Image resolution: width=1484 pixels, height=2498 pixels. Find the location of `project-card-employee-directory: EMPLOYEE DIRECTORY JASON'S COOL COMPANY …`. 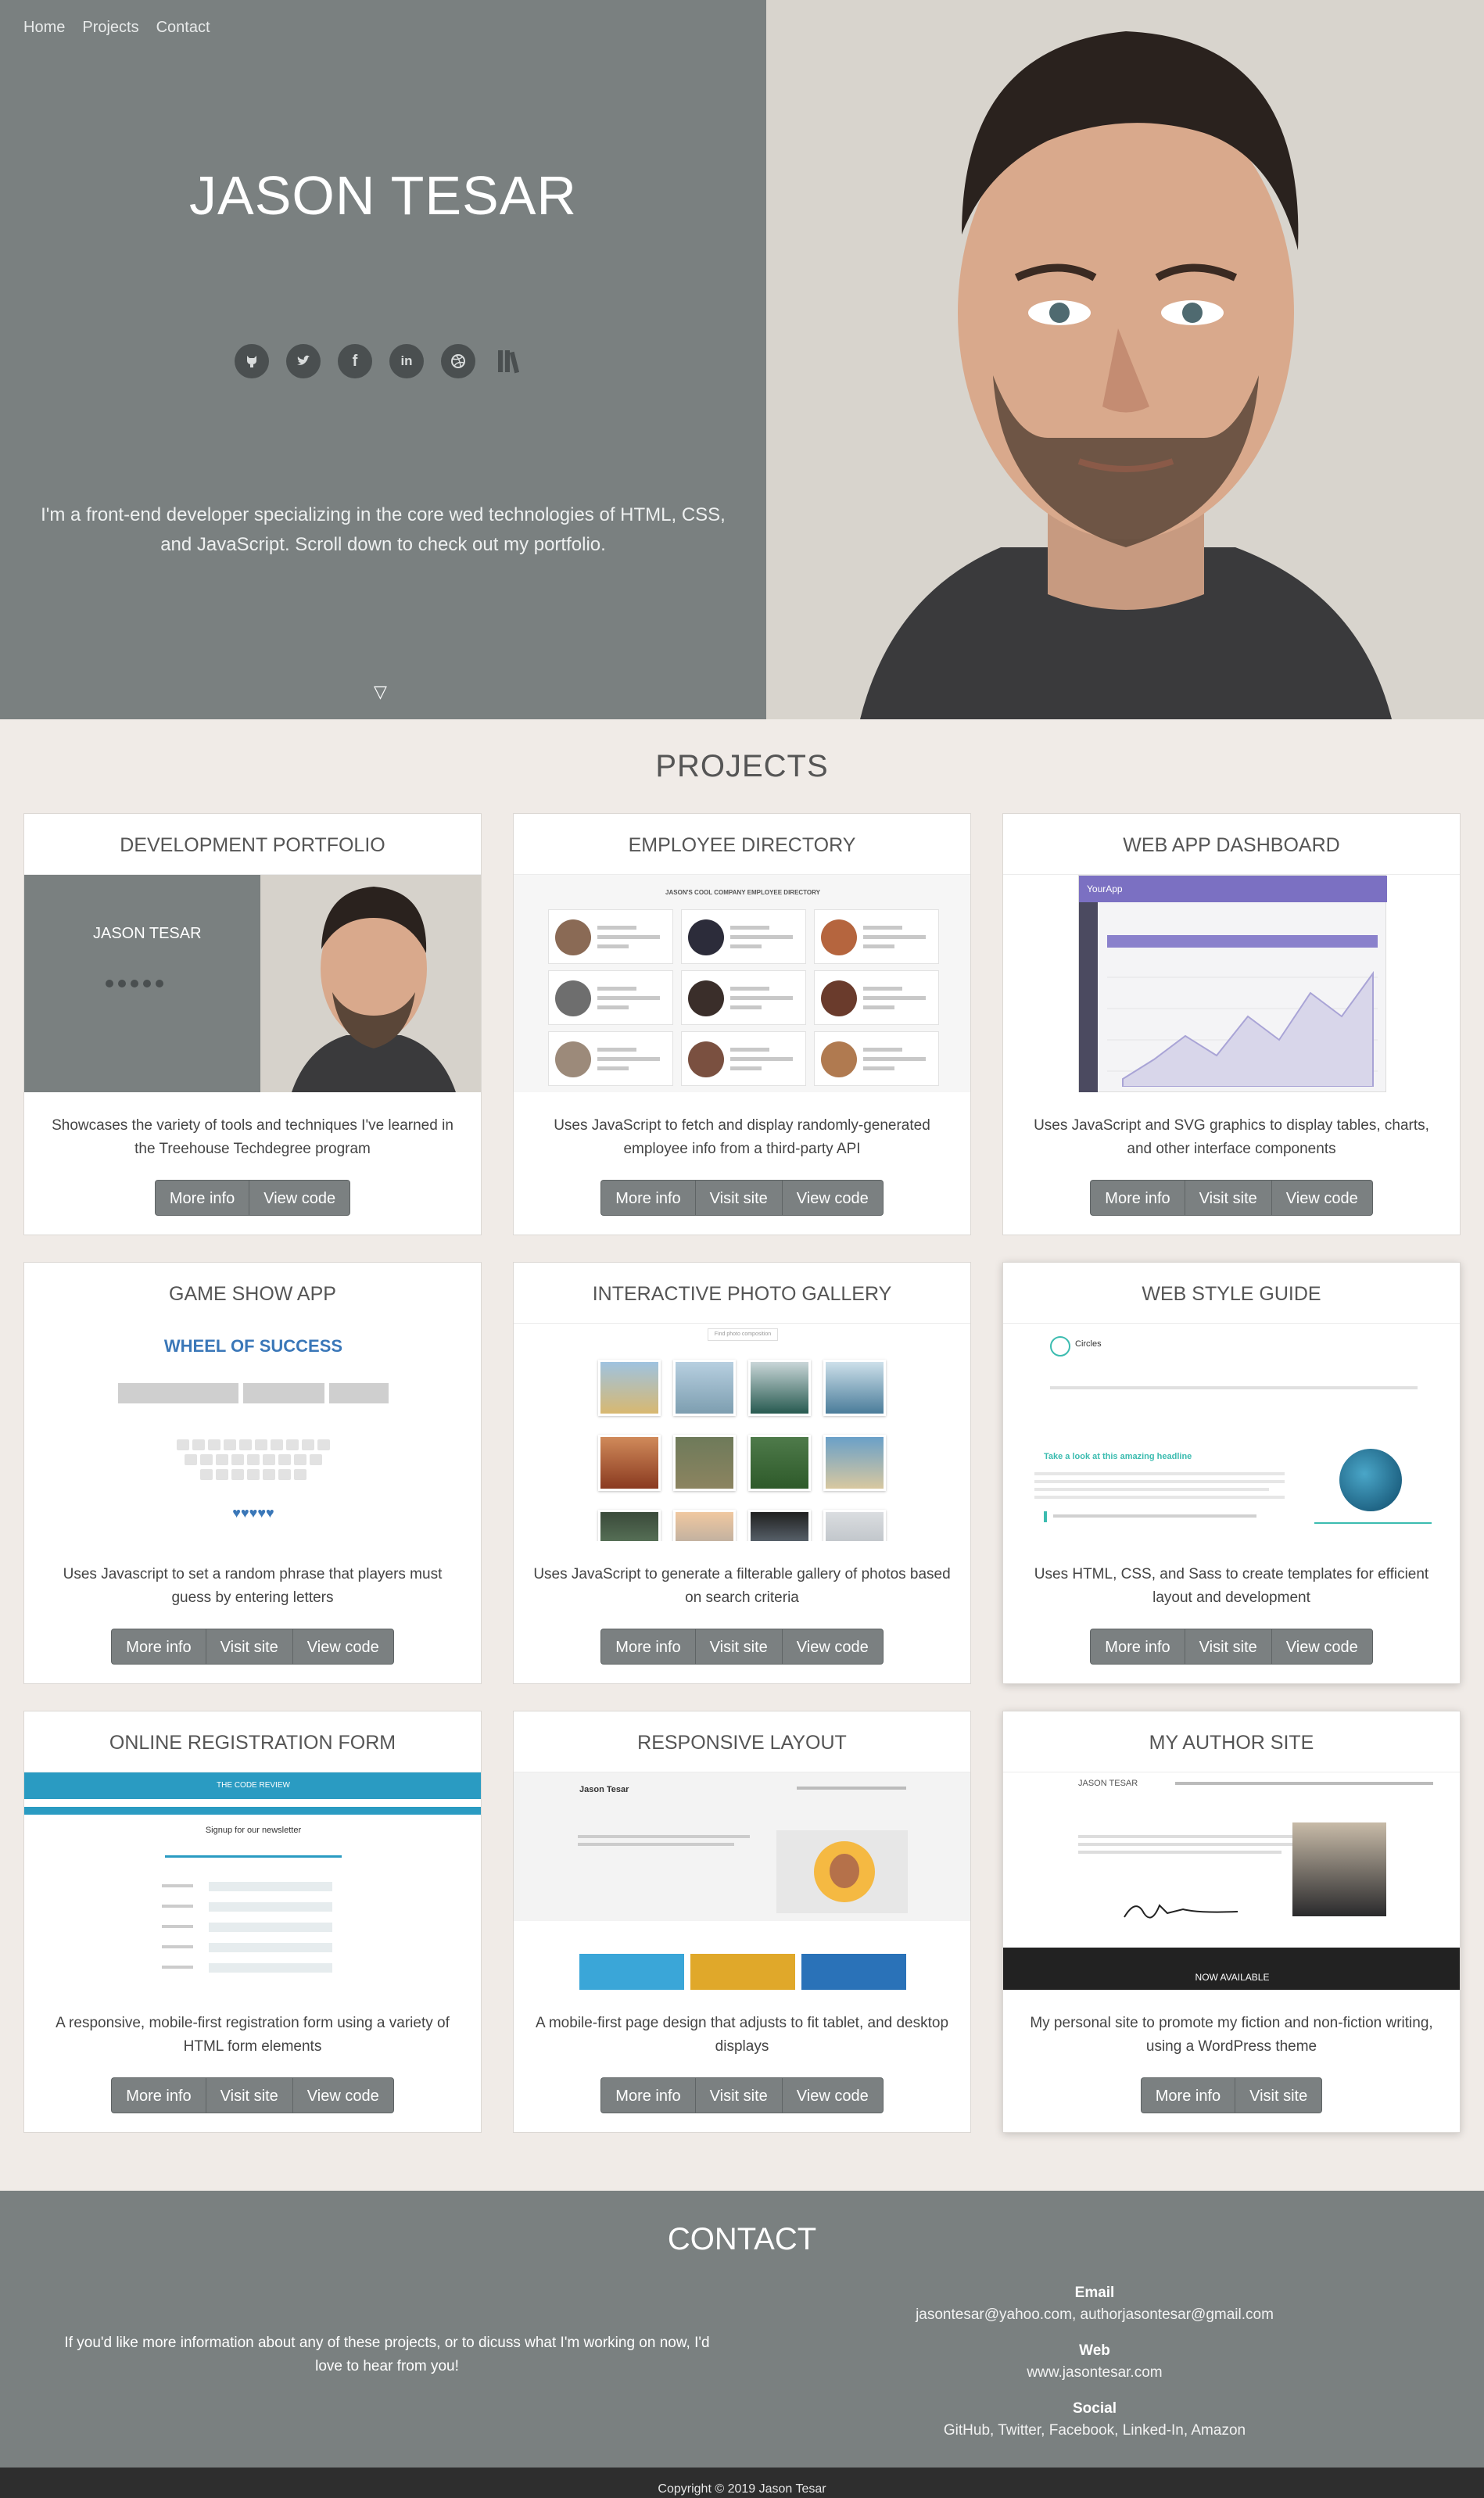

project-card-employee-directory: EMPLOYEE DIRECTORY JASON'S COOL COMPANY … is located at coordinates (742, 1024).